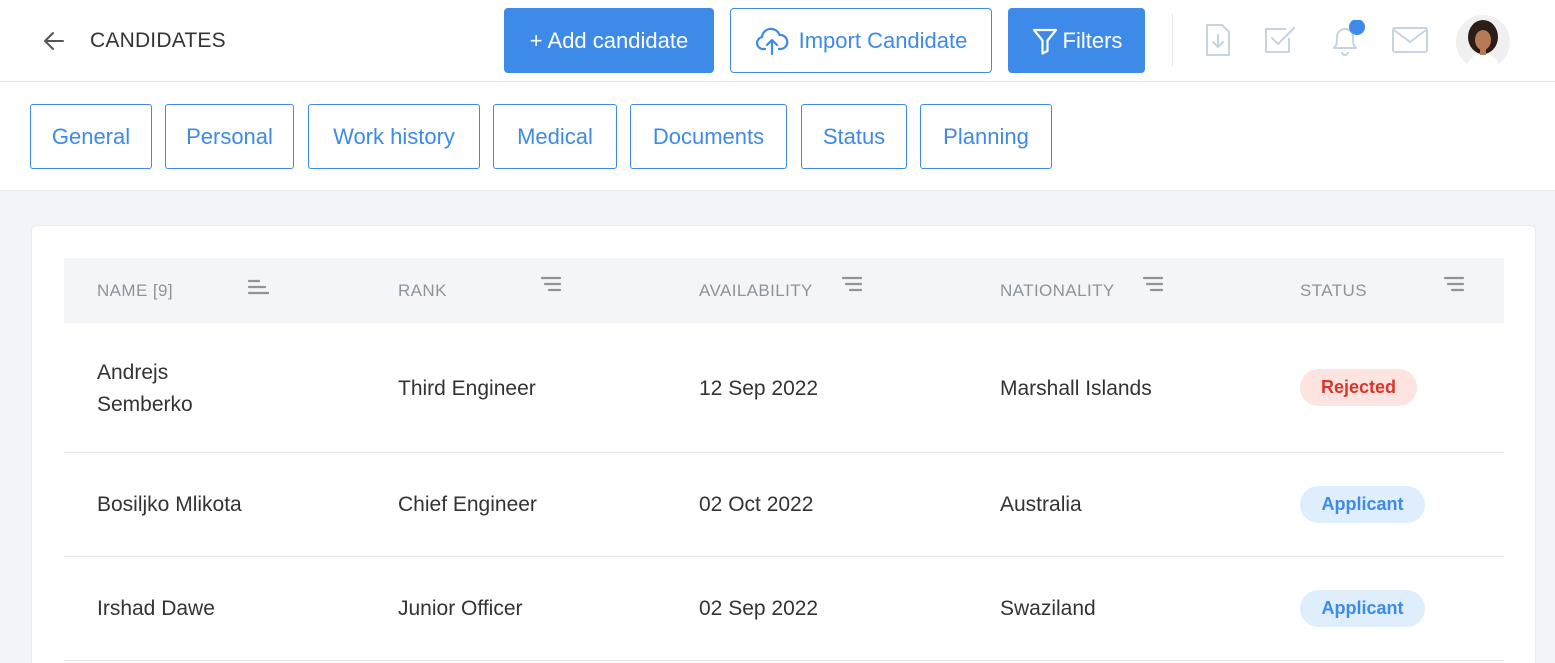 The width and height of the screenshot is (1555, 663). What do you see at coordinates (467, 388) in the screenshot?
I see `cell-rank: Third Engineer` at bounding box center [467, 388].